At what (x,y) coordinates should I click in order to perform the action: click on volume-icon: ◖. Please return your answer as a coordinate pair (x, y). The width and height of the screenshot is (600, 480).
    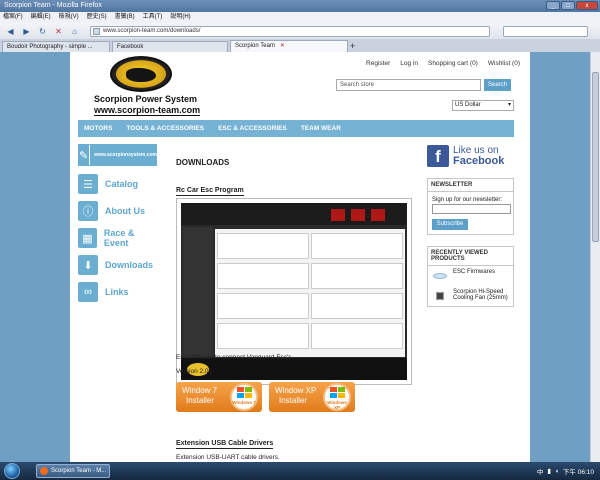
    Looking at the image, I should click on (557, 471).